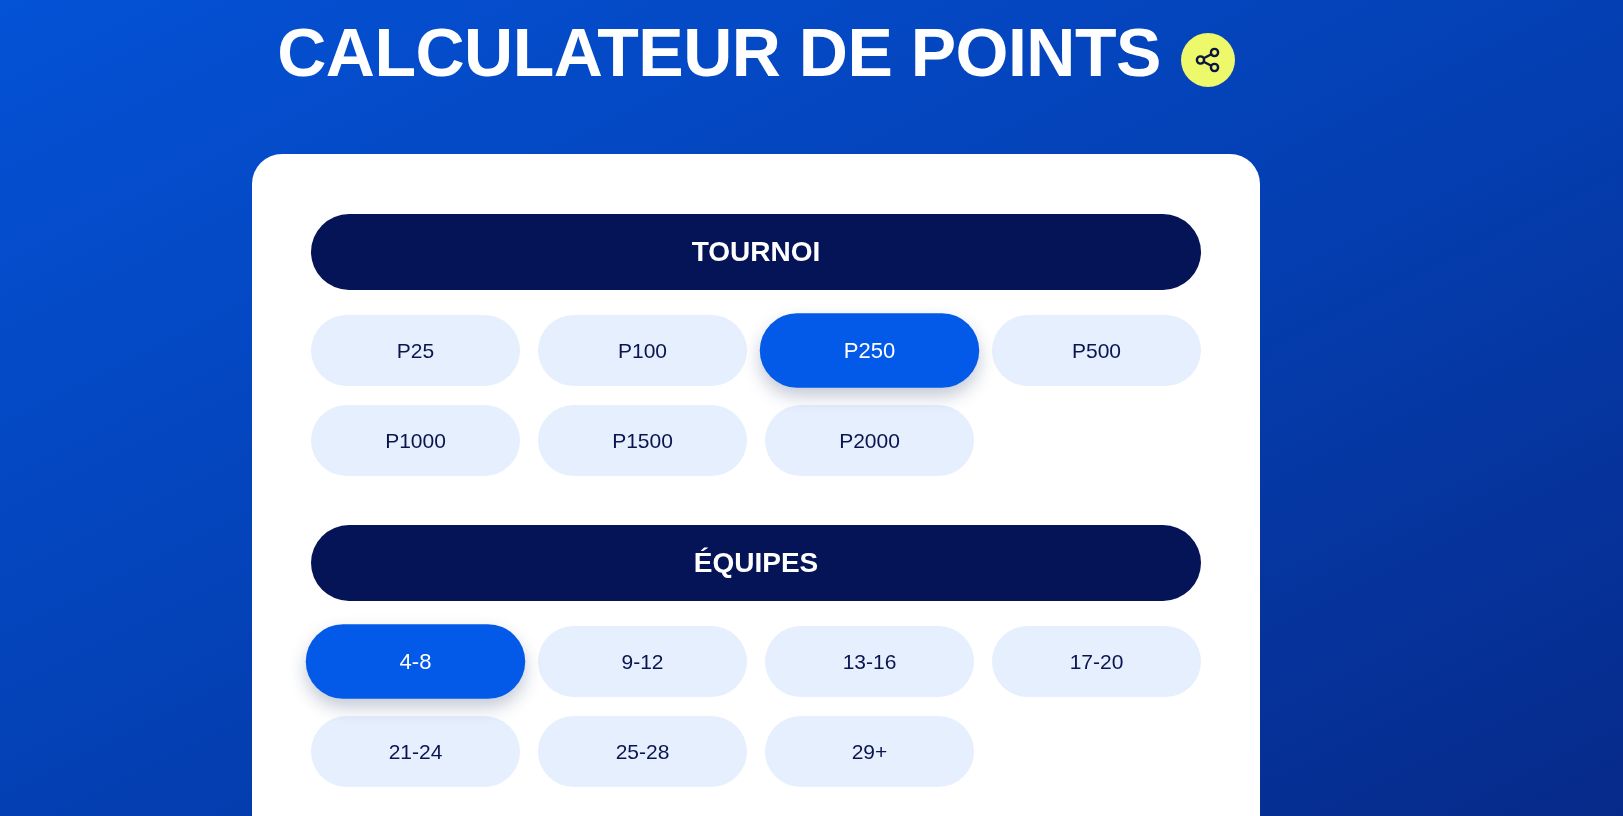  Describe the element at coordinates (642, 440) in the screenshot. I see `option-button: P1500` at that location.